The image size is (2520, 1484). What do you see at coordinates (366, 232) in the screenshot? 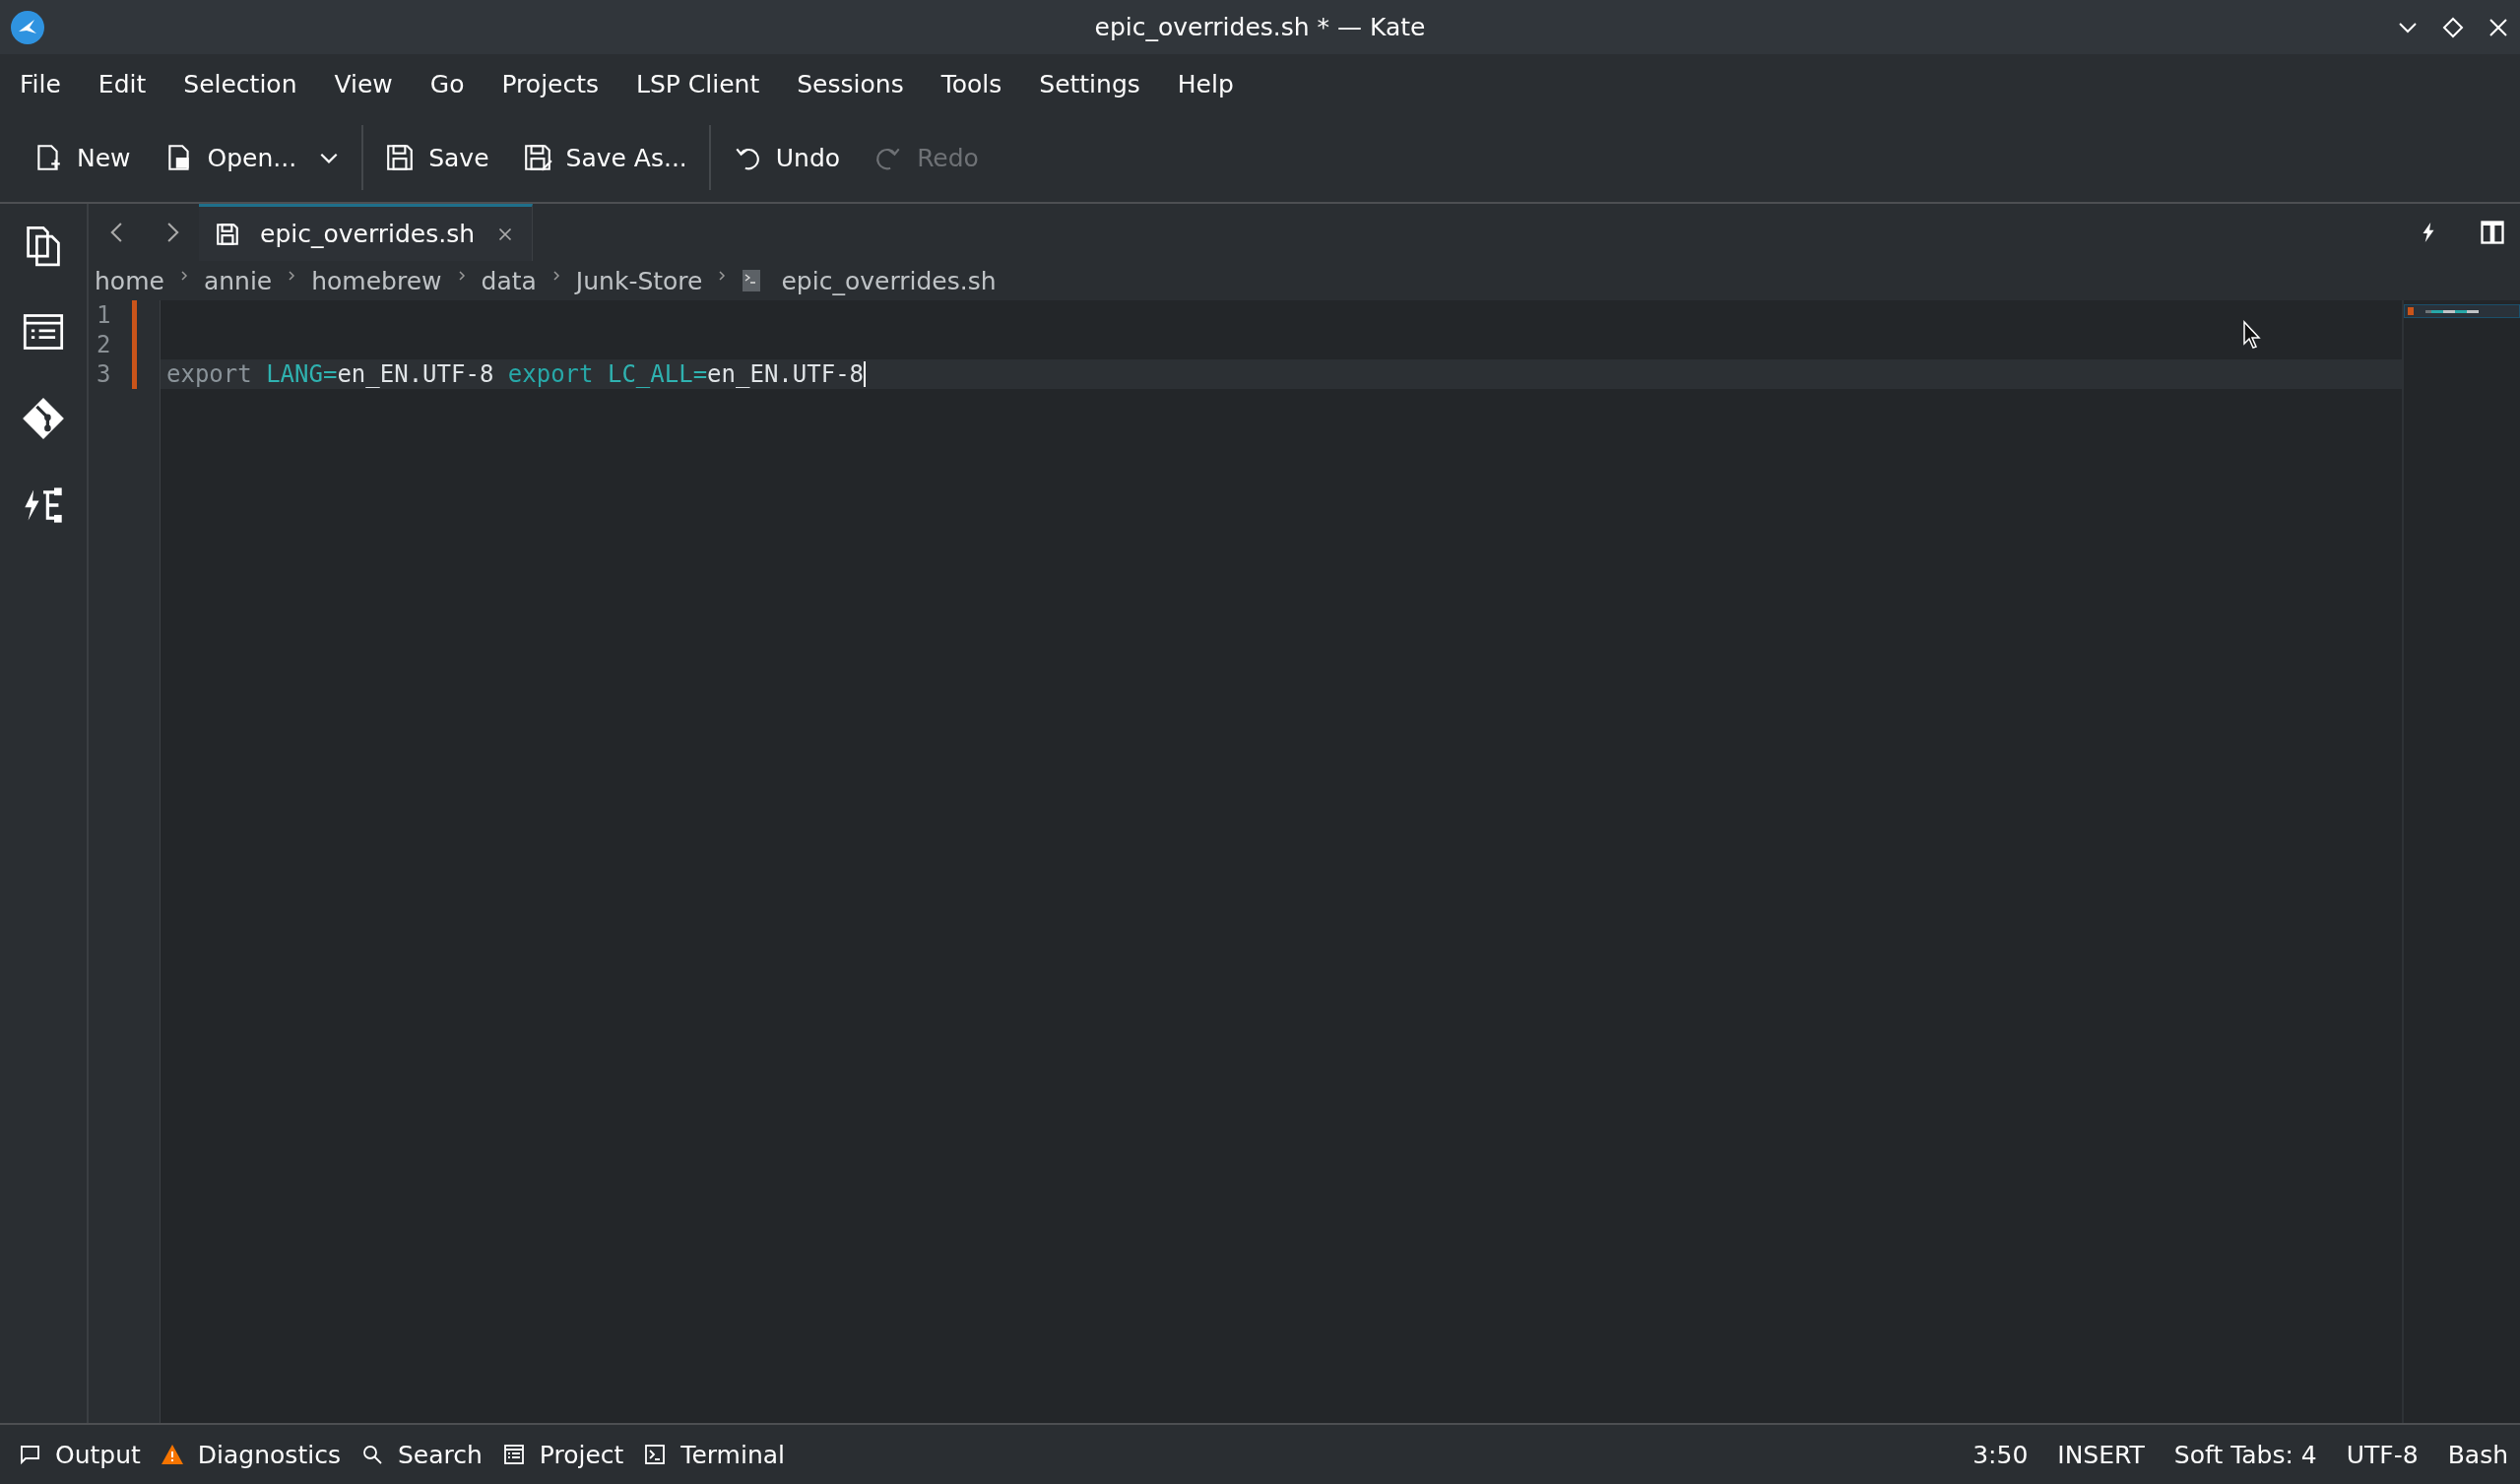
I see `file-tab: epic_overrides.sh` at bounding box center [366, 232].